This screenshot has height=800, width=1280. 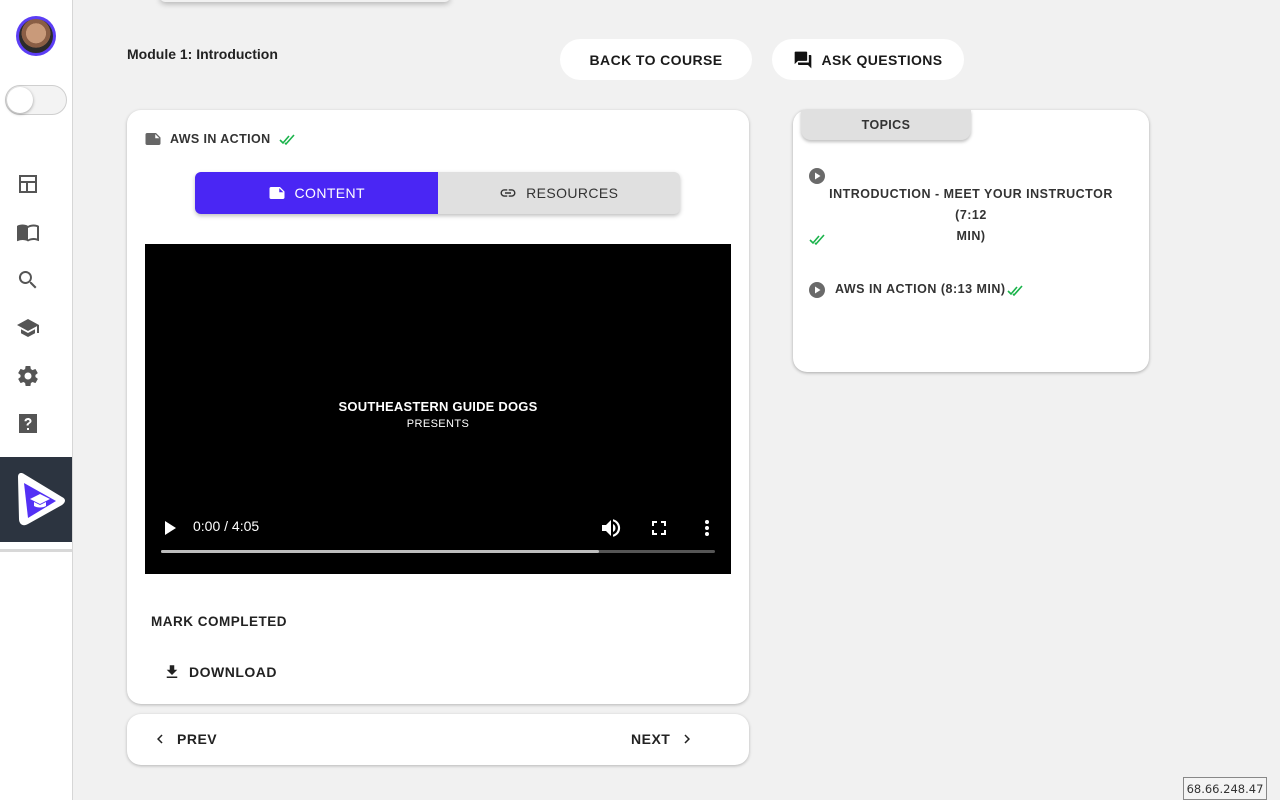 I want to click on topic-title: AWS IN ACTION (8:13 MIN), so click(x=920, y=289).